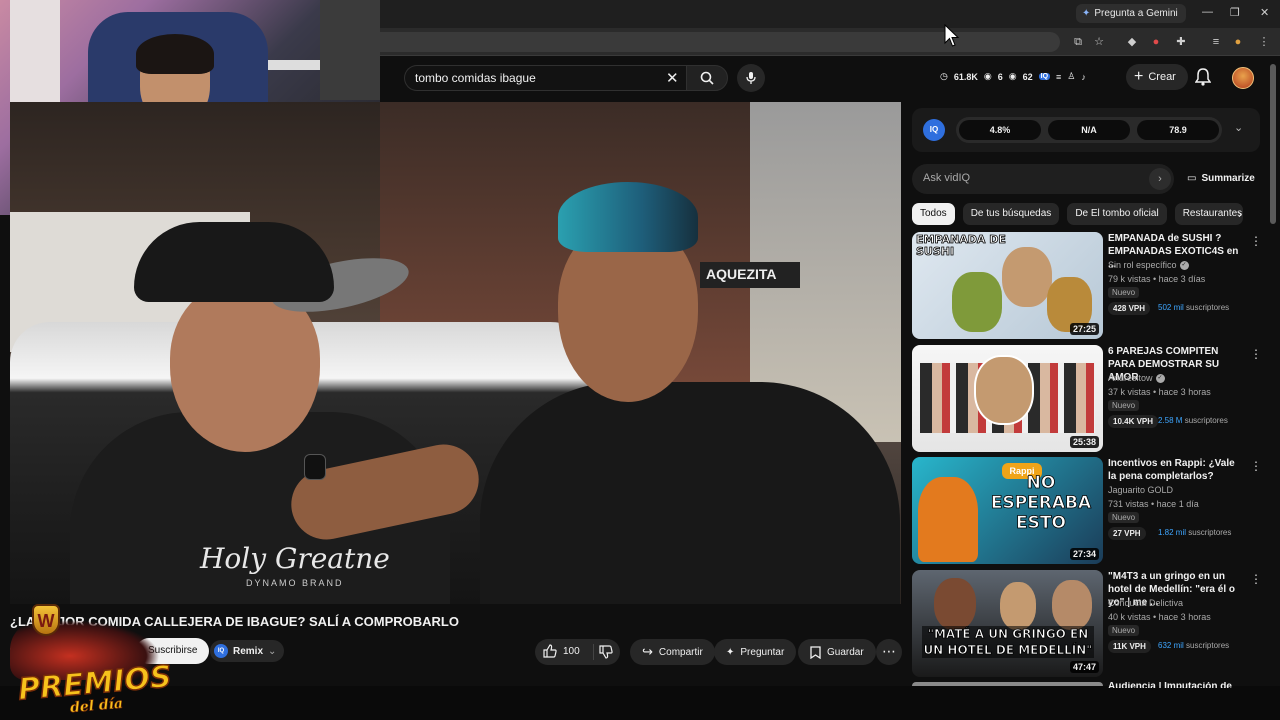  I want to click on notifications-bell-icon, so click(1203, 77).